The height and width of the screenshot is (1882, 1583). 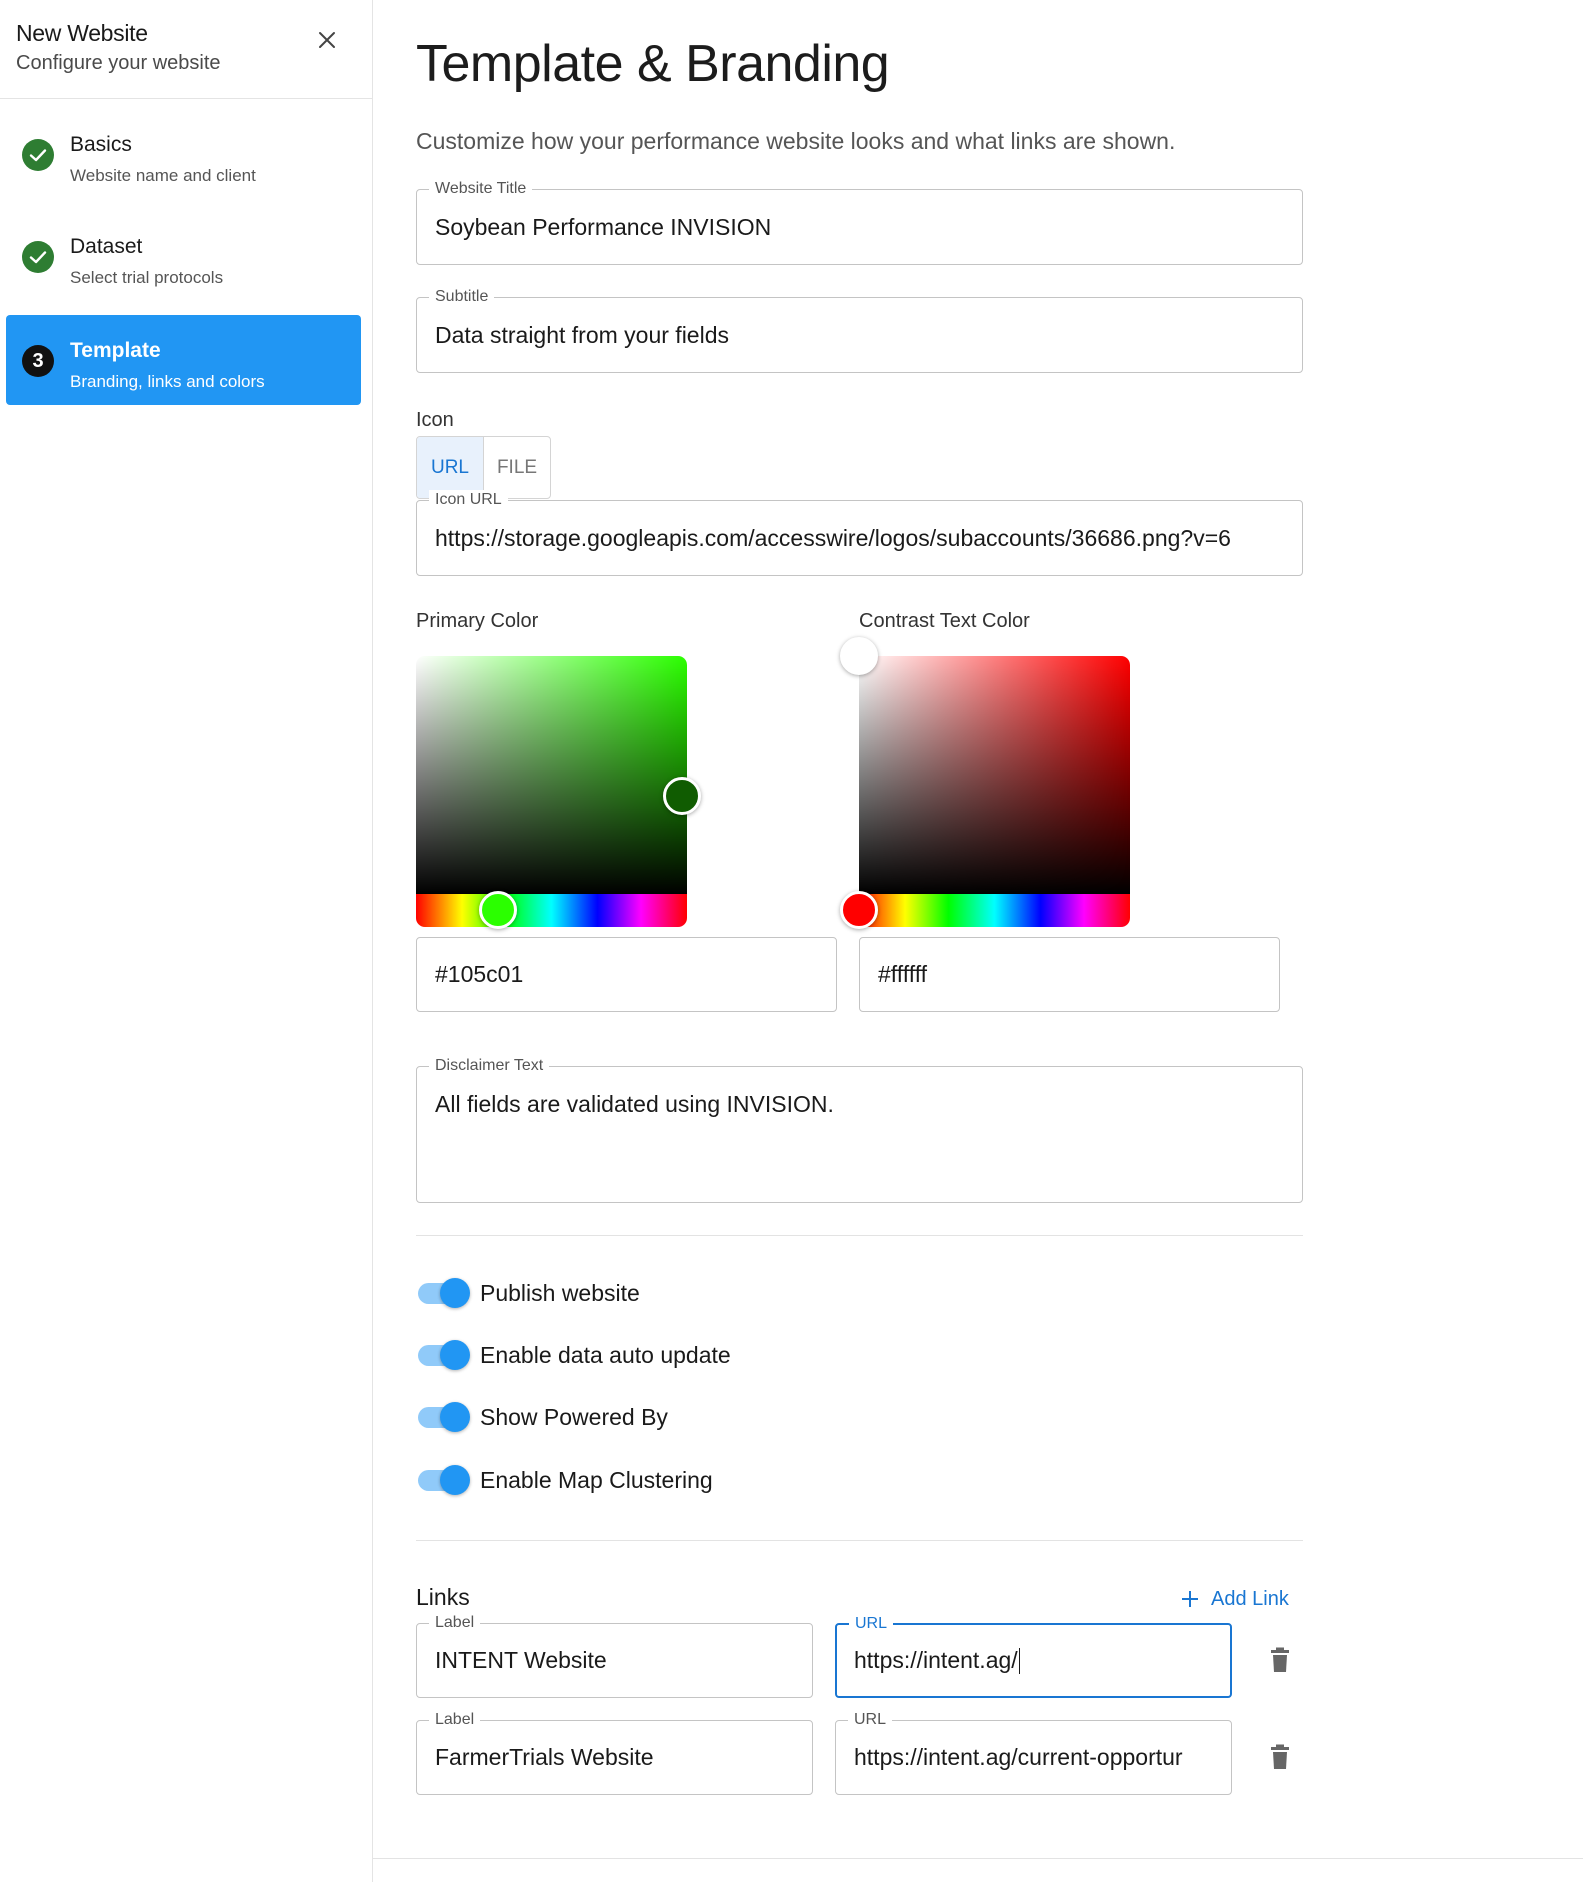 I want to click on links-heading: Links, so click(x=443, y=1597).